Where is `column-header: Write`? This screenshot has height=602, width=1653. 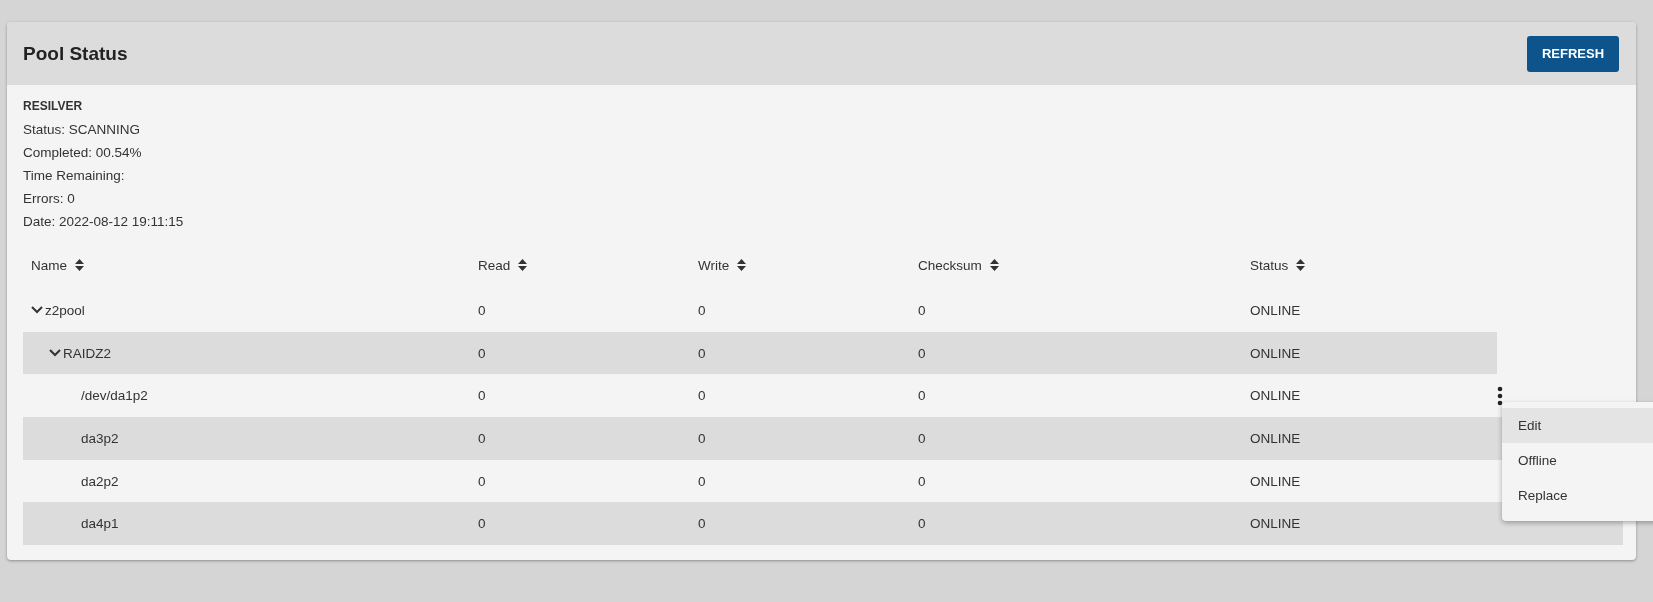 column-header: Write is located at coordinates (714, 265).